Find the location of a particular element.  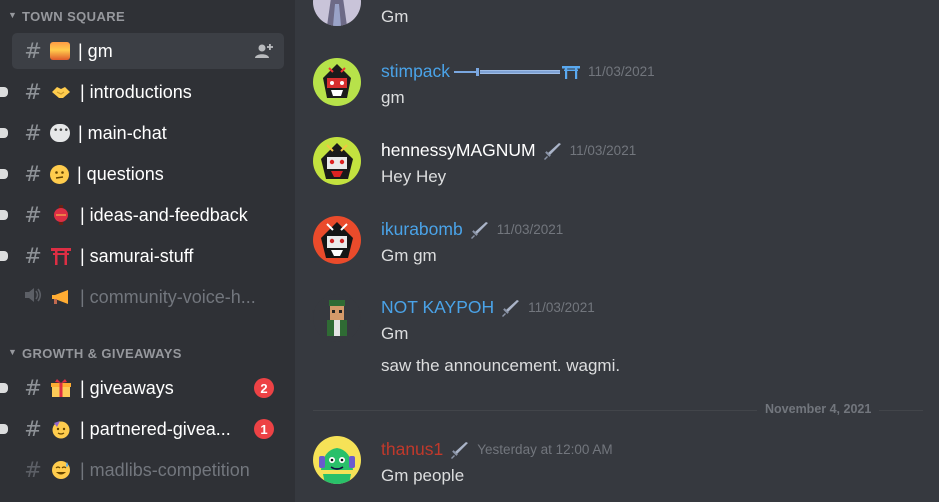

message-header: NOT KAYPOH 11/03/2021 is located at coordinates (488, 307).